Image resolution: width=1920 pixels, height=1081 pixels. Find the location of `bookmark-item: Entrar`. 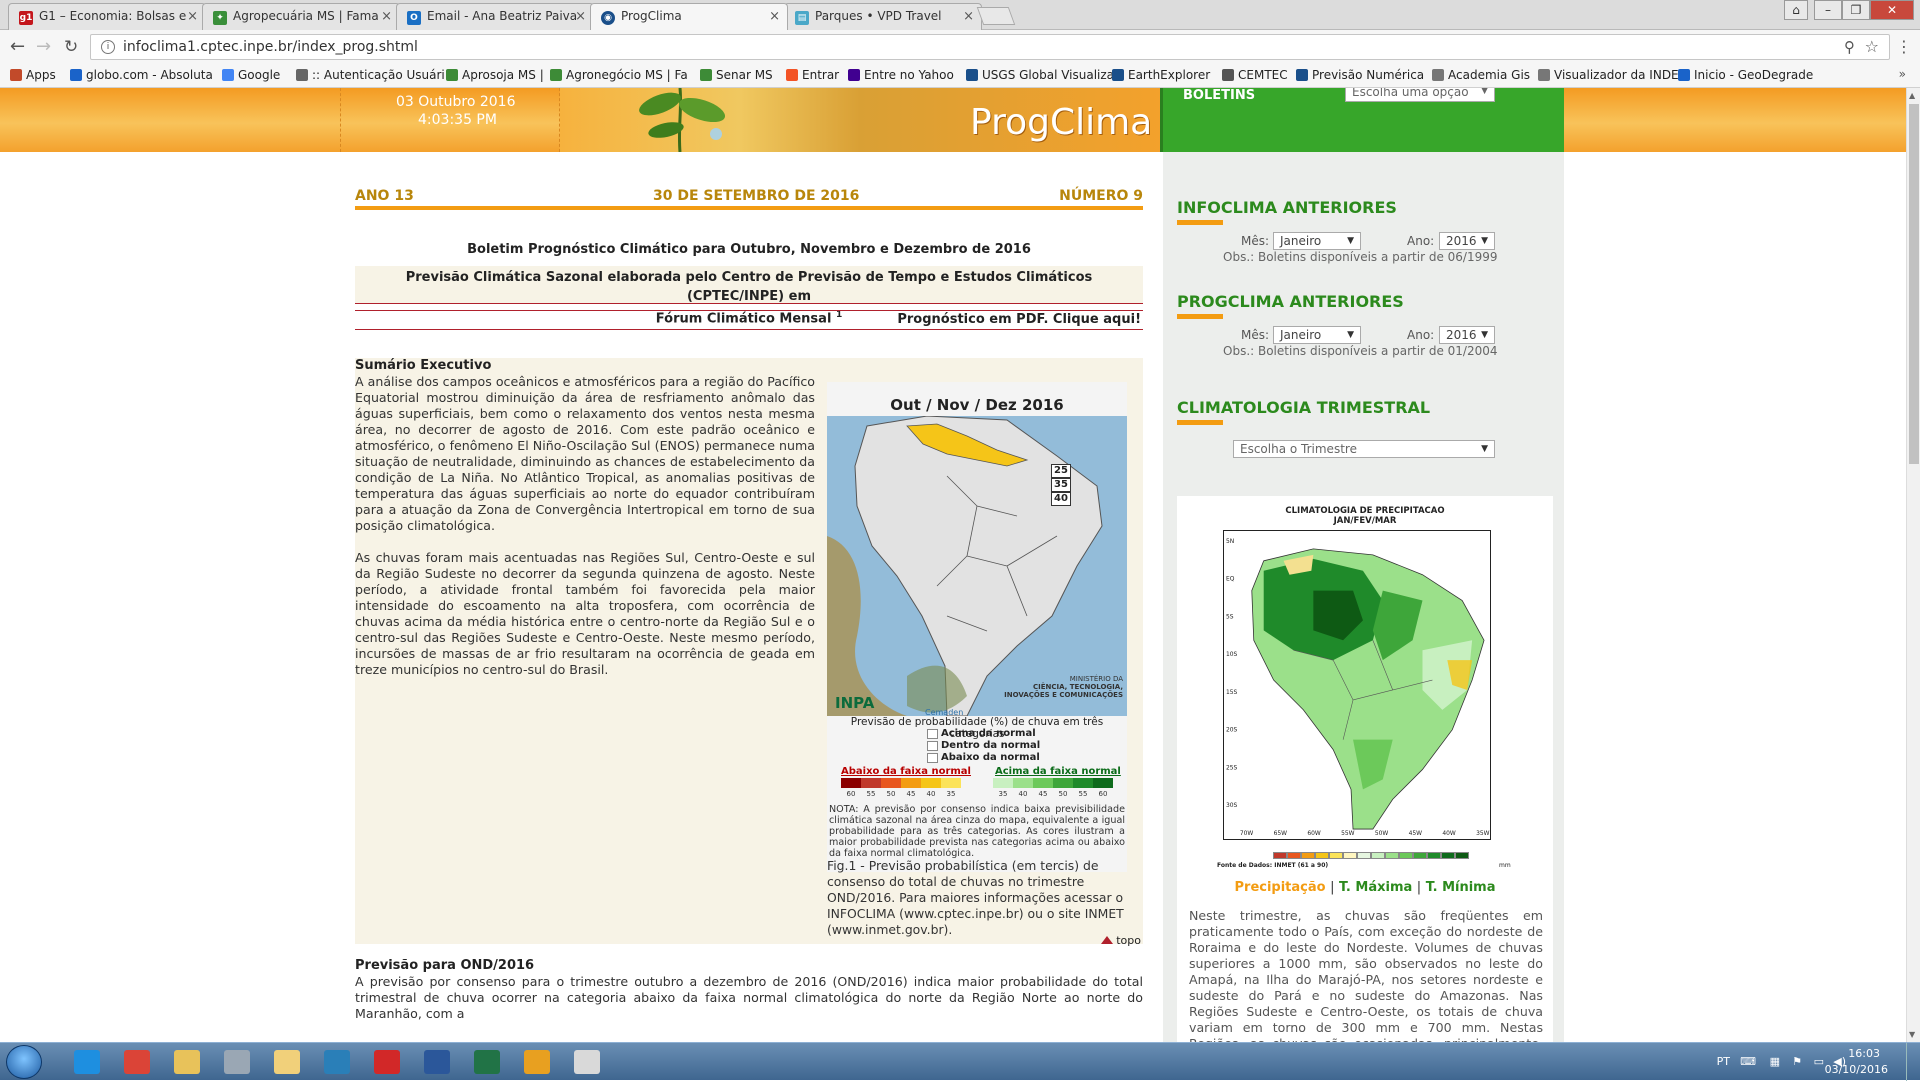

bookmark-item: Entrar is located at coordinates (812, 75).